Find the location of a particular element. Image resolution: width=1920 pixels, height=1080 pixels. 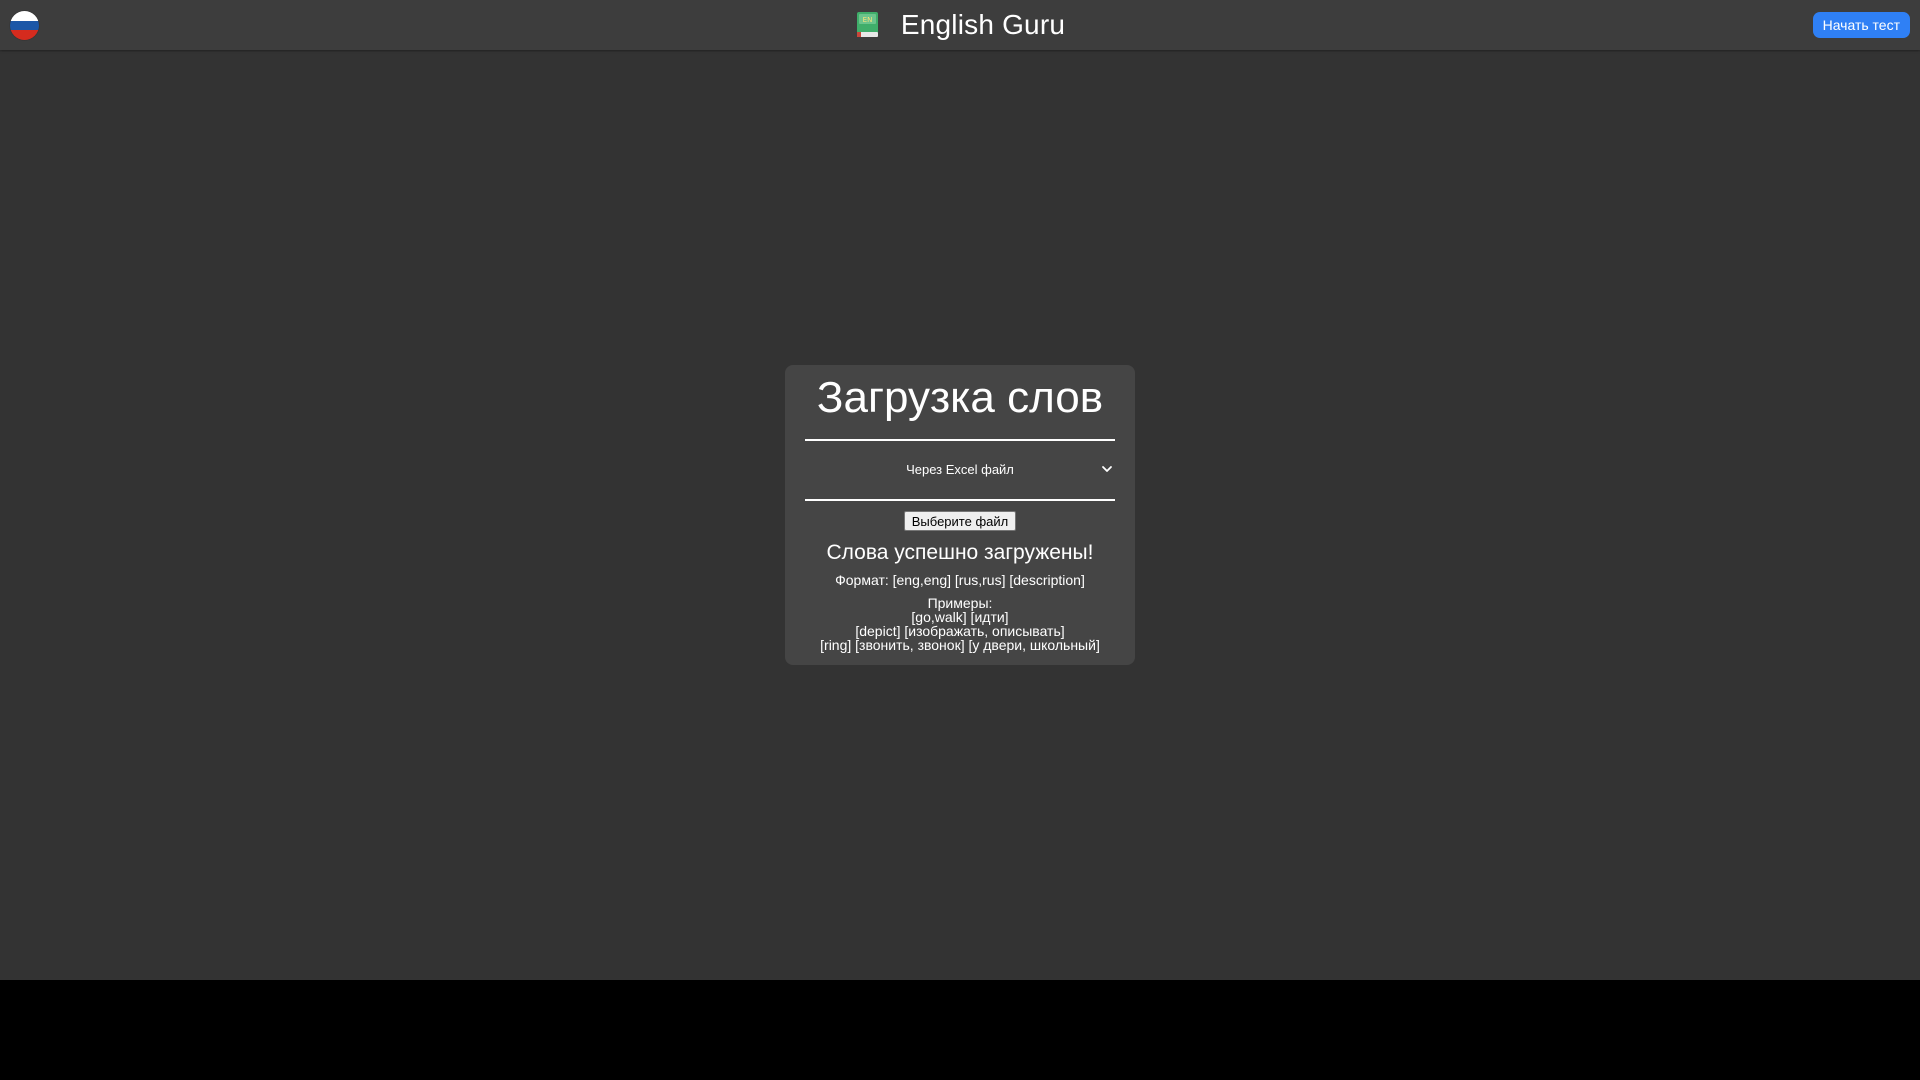

choose-file-button: Выберите файл is located at coordinates (960, 521).